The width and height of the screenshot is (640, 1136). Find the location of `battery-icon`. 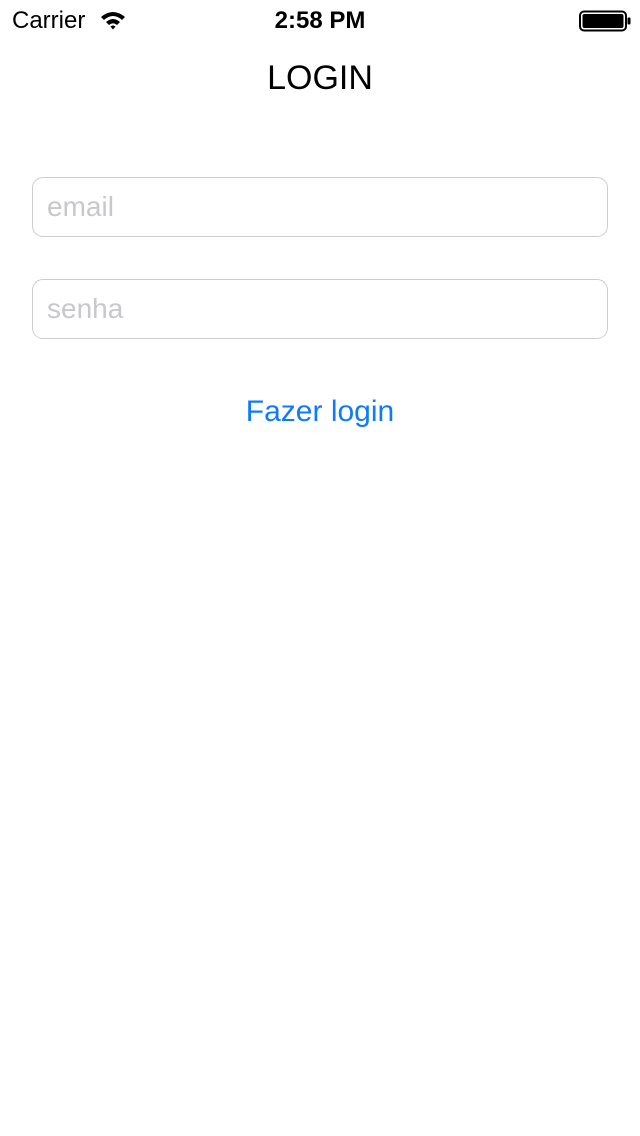

battery-icon is located at coordinates (605, 21).